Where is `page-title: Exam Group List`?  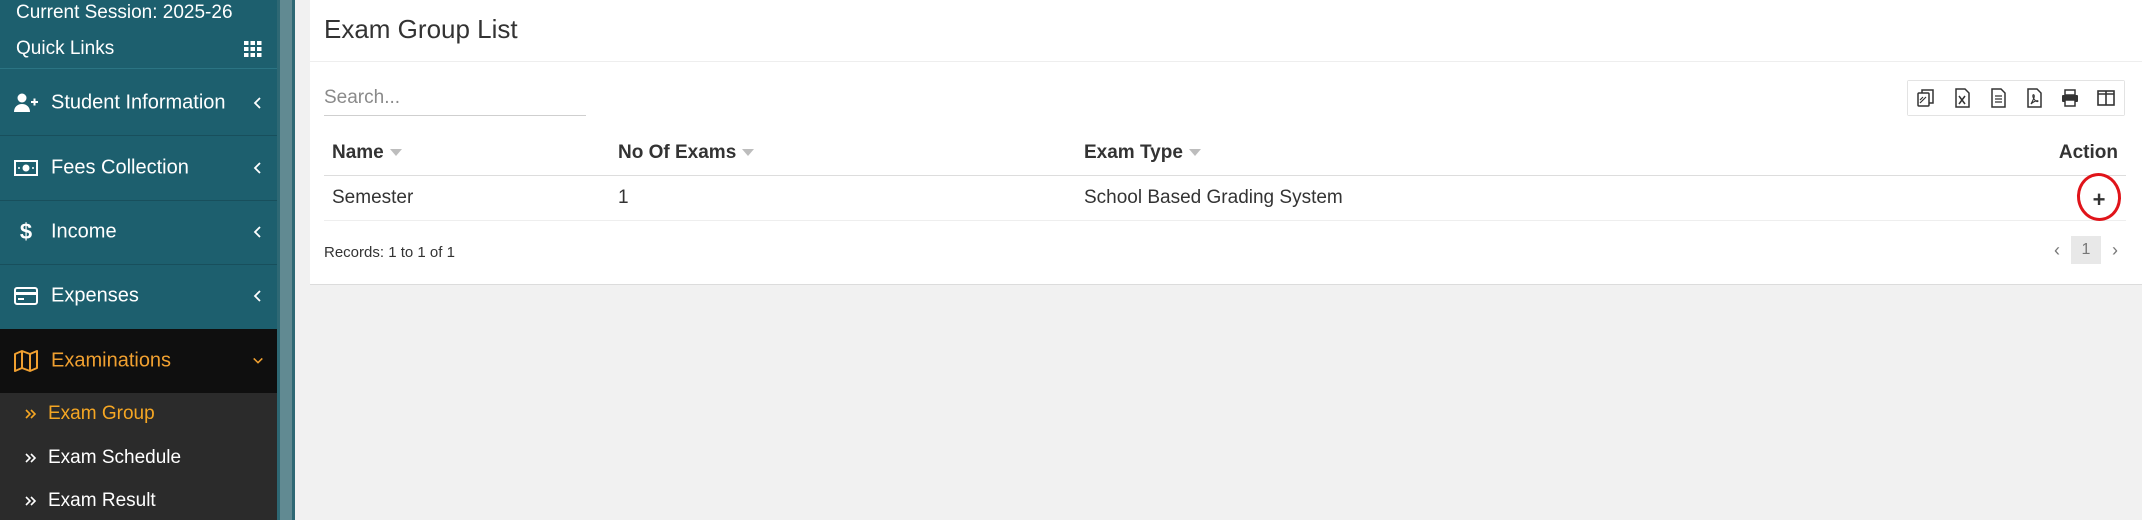
page-title: Exam Group List is located at coordinates (421, 29).